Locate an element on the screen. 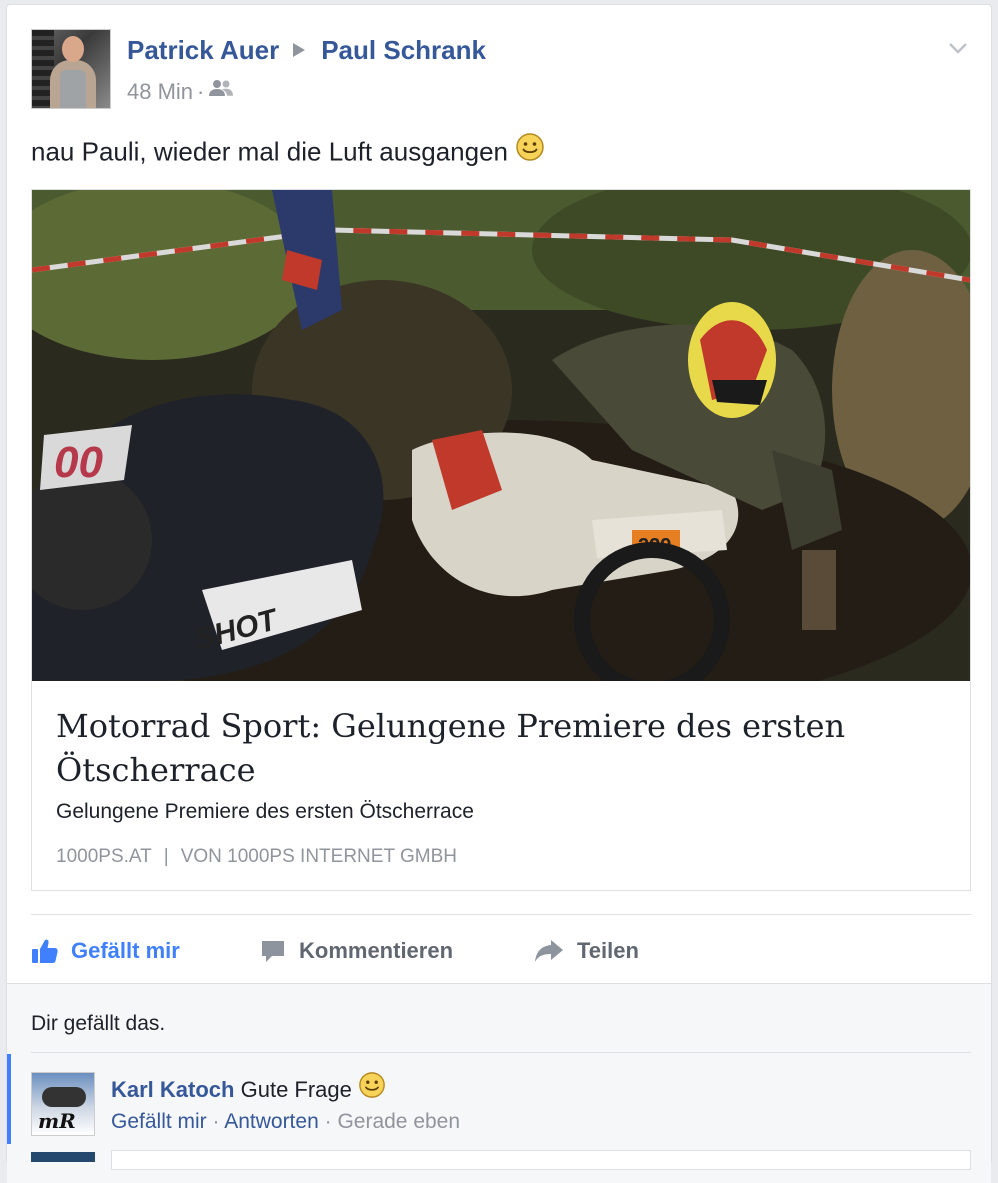 The height and width of the screenshot is (1183, 998). comment-label: Kommentieren is located at coordinates (376, 950).